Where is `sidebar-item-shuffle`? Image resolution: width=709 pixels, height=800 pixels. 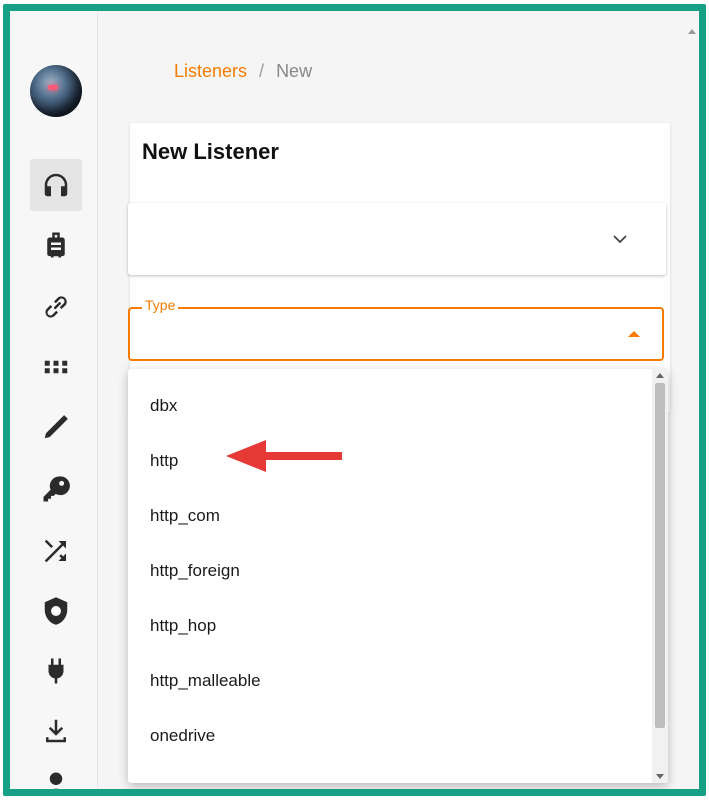
sidebar-item-shuffle is located at coordinates (56, 551).